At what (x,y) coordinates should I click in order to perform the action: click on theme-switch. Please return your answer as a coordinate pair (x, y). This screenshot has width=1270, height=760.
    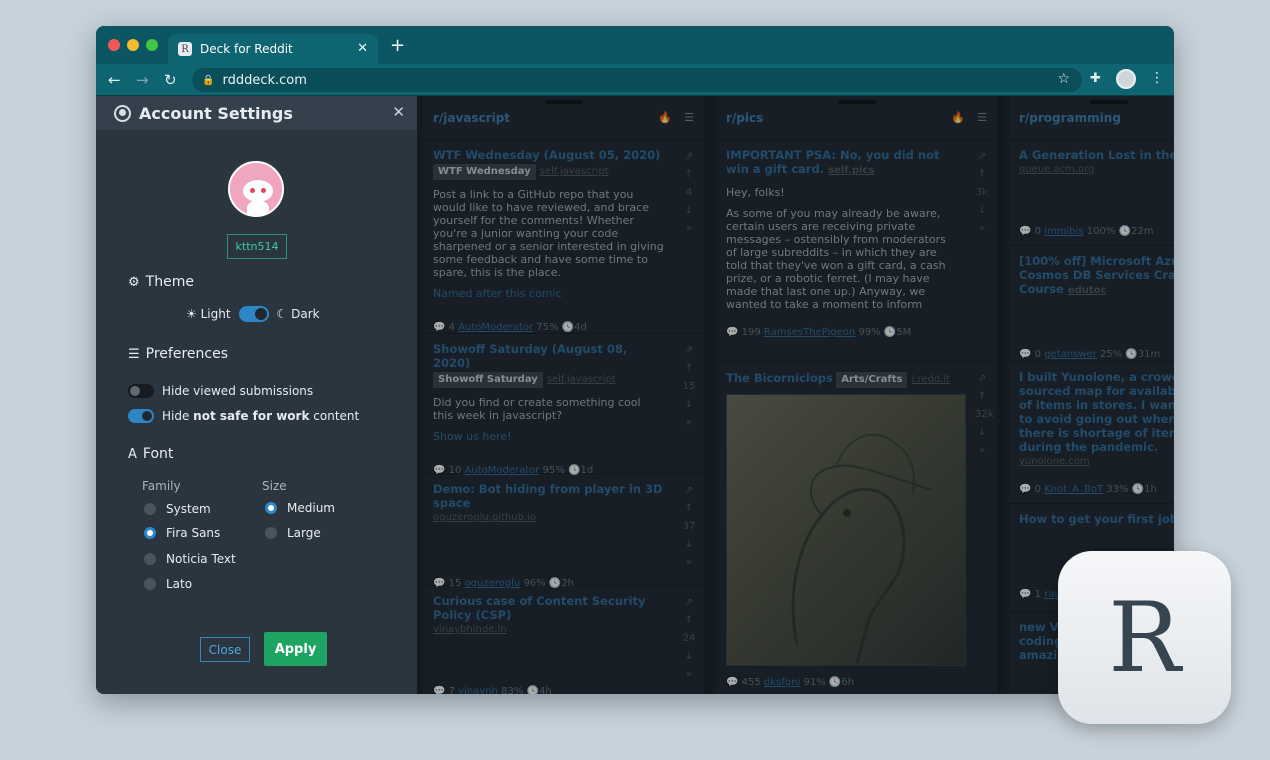
    Looking at the image, I should click on (253, 314).